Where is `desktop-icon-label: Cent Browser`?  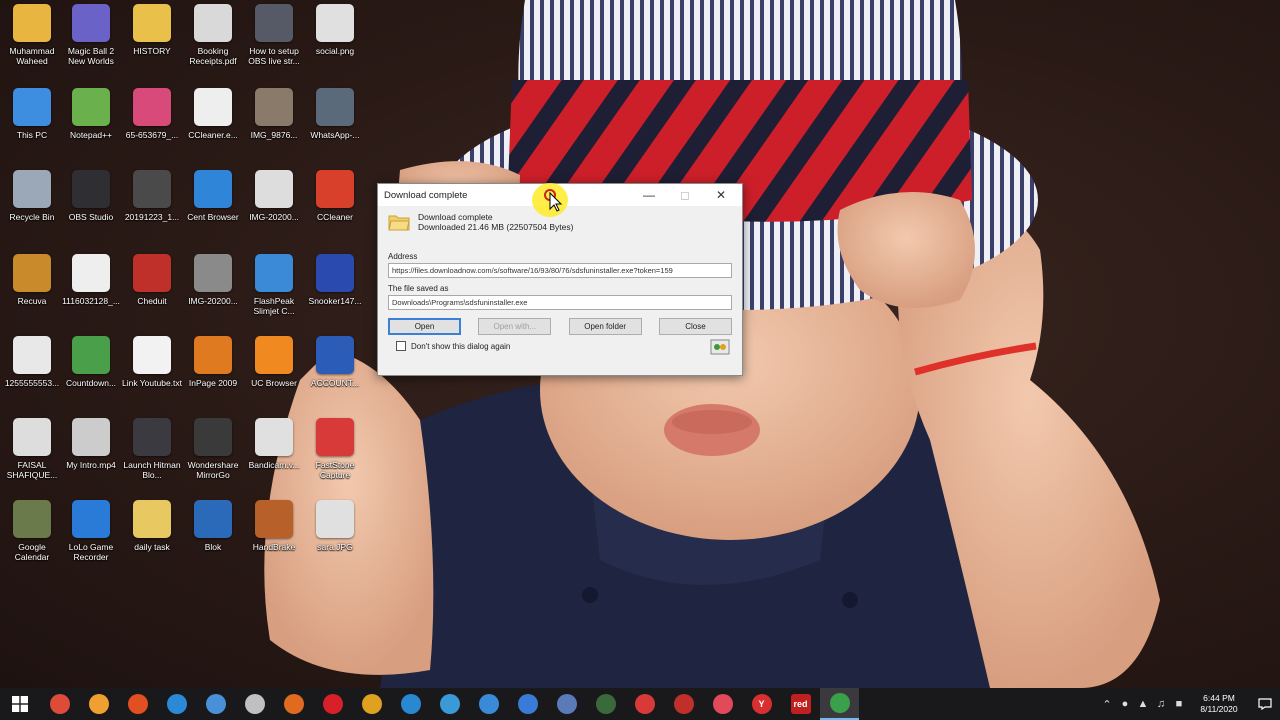 desktop-icon-label: Cent Browser is located at coordinates (213, 217).